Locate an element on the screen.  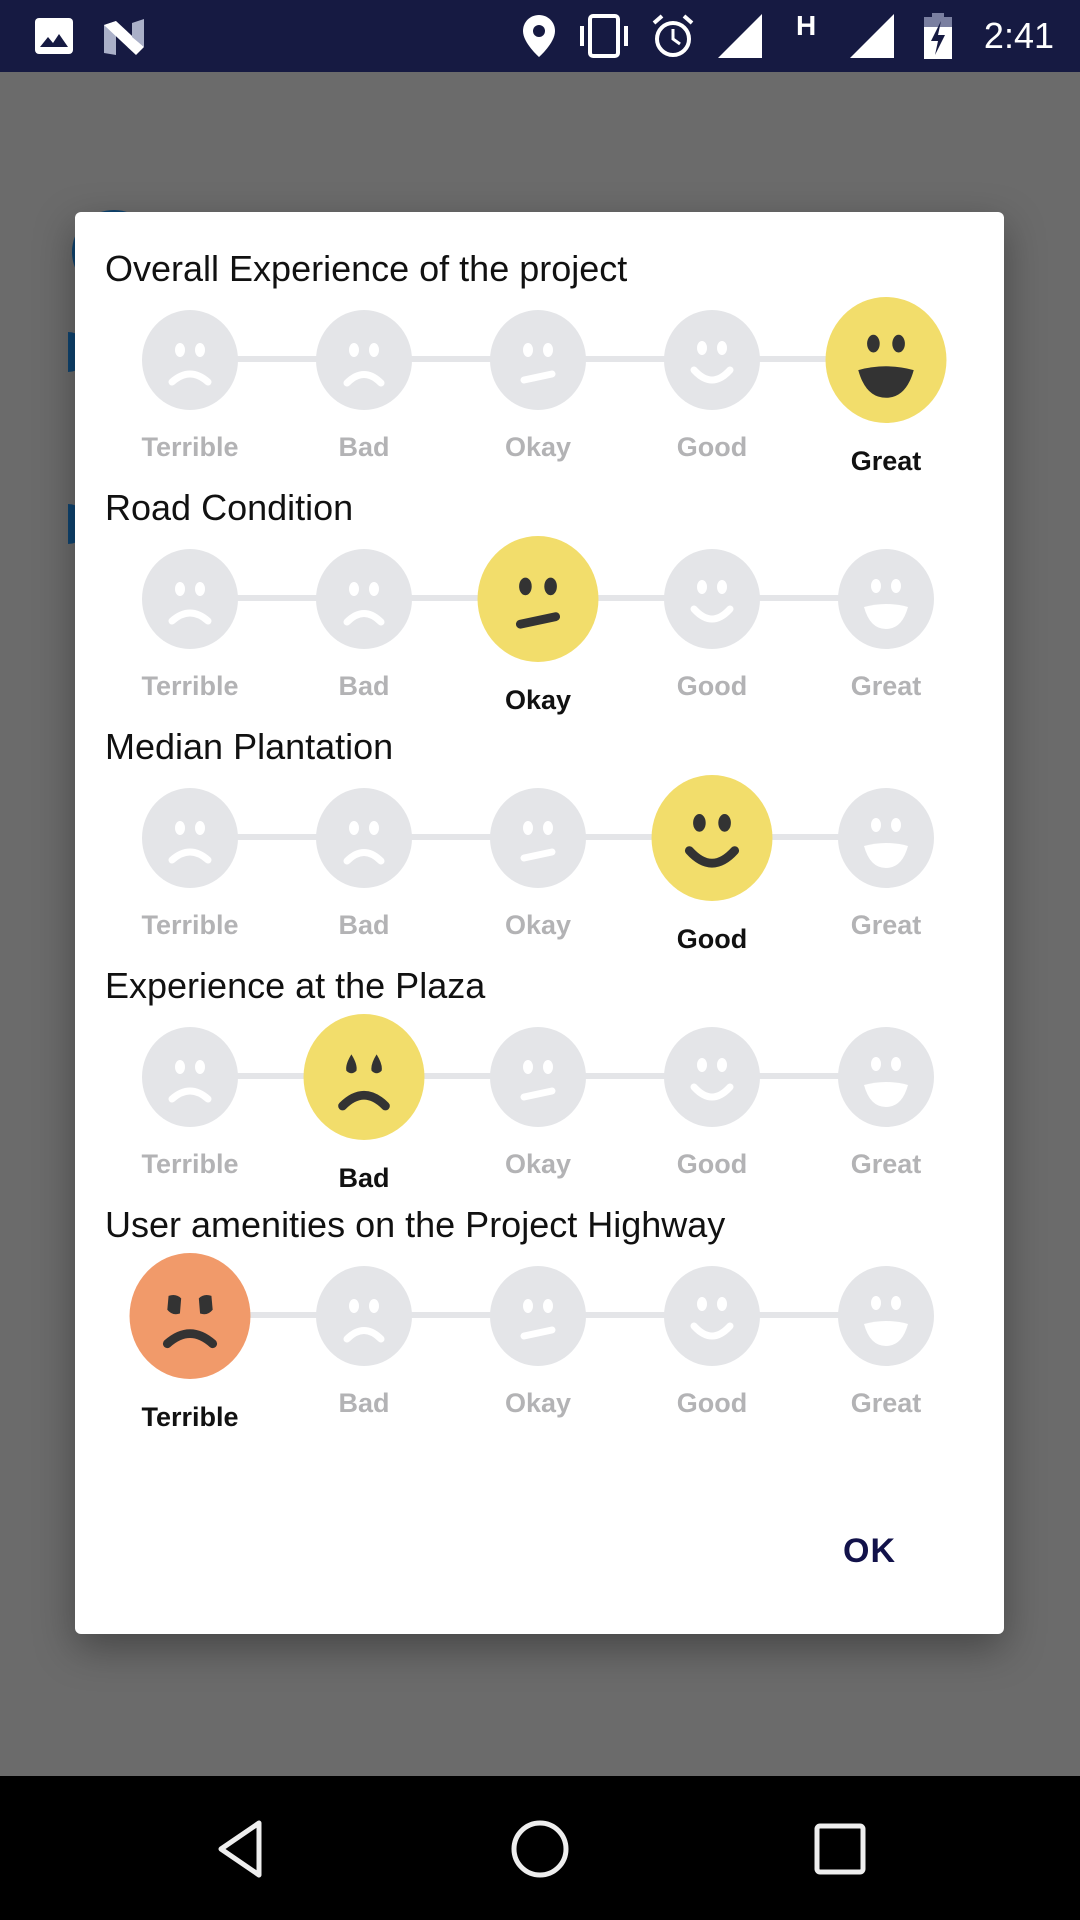
navigation-bar is located at coordinates (540, 1848).